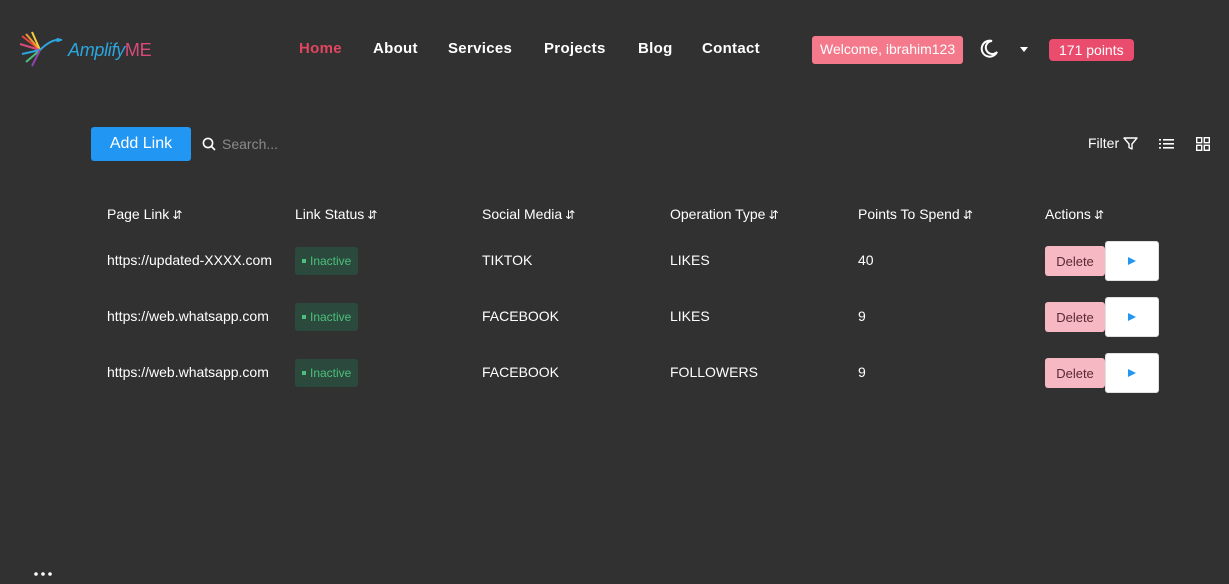 The height and width of the screenshot is (584, 1229). I want to click on nav-blog: Blog, so click(655, 48).